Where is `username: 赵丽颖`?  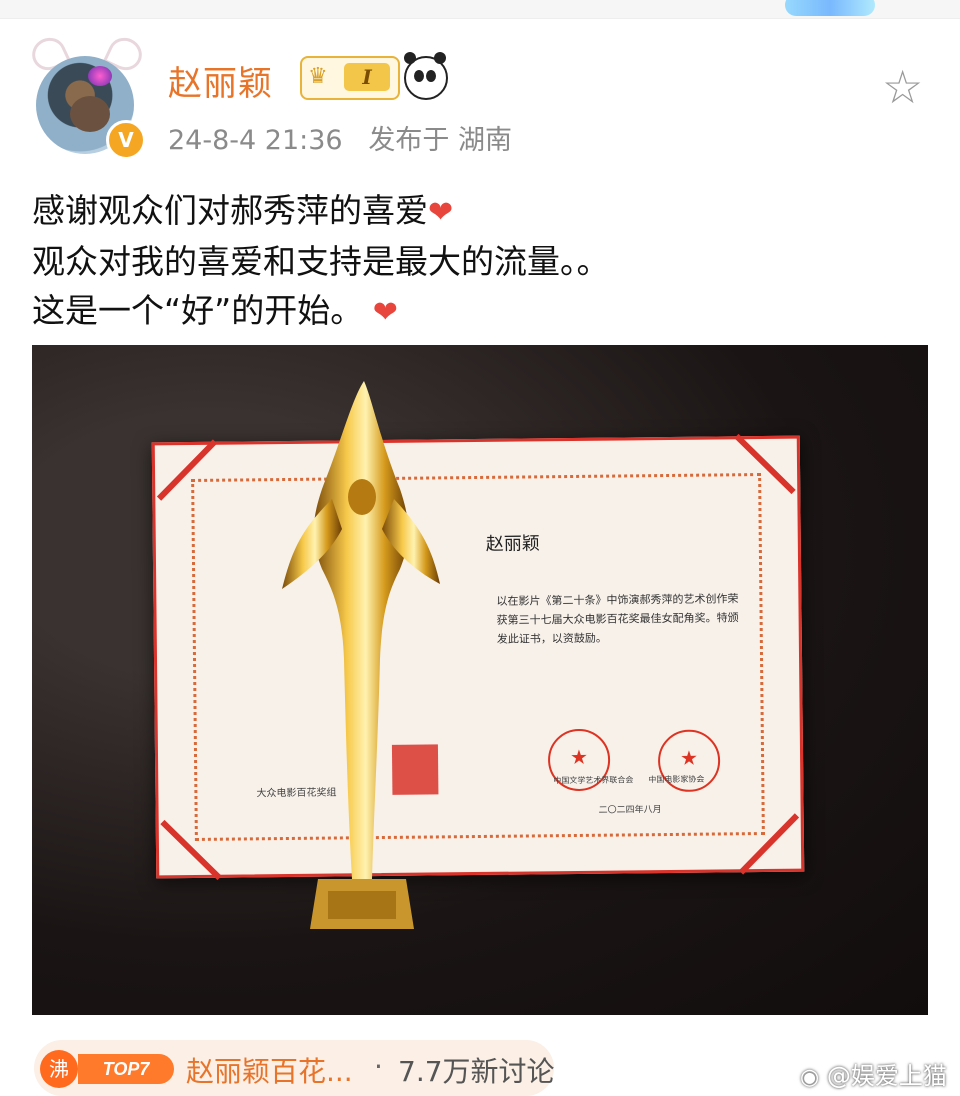
username: 赵丽颖 is located at coordinates (220, 80).